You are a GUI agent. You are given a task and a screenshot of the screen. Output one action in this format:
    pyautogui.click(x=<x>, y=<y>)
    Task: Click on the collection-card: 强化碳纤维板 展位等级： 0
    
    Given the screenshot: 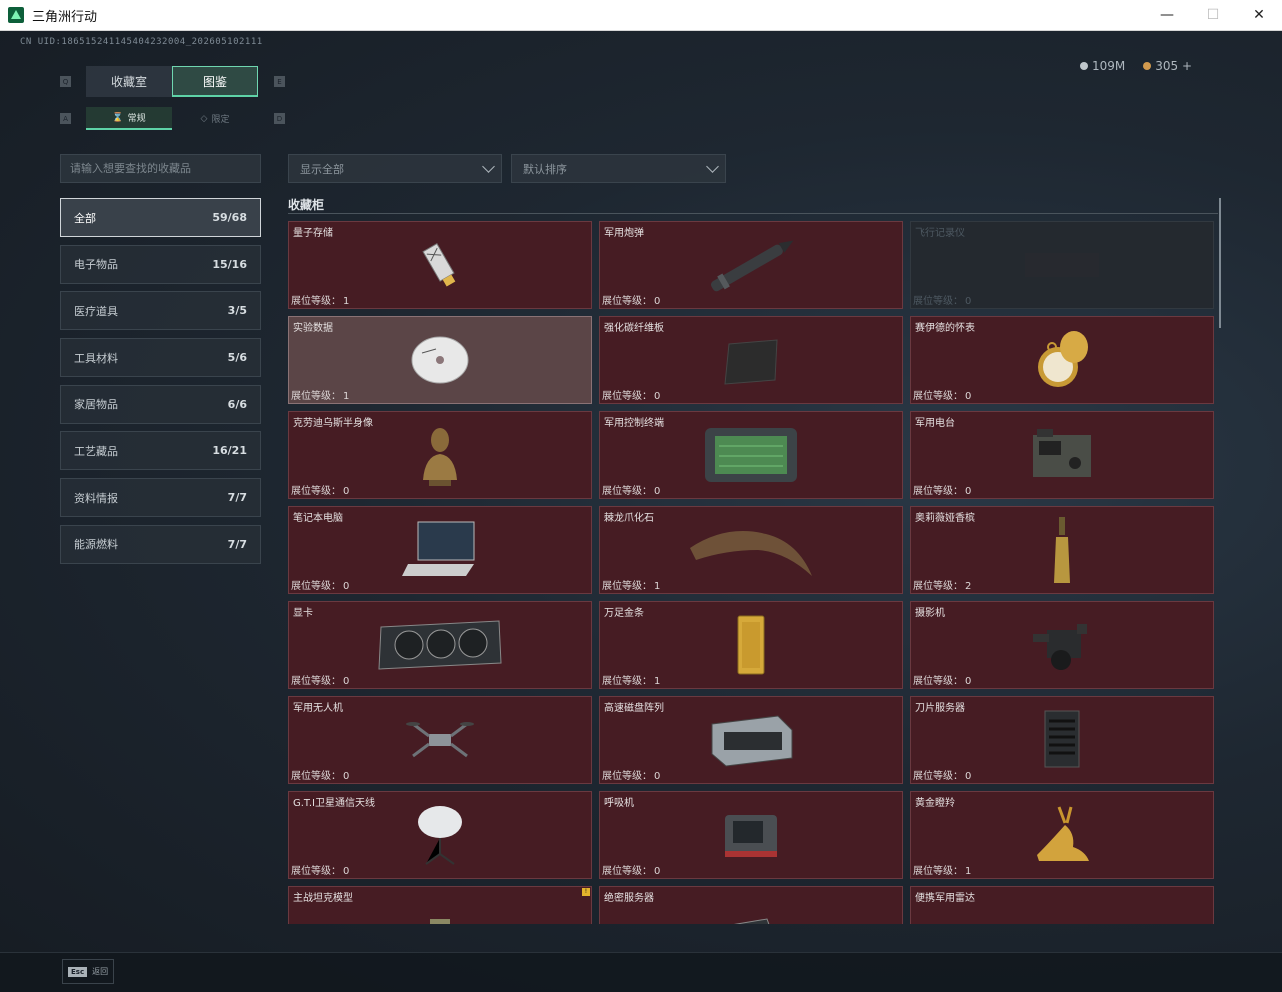 What is the action you would take?
    pyautogui.click(x=751, y=360)
    